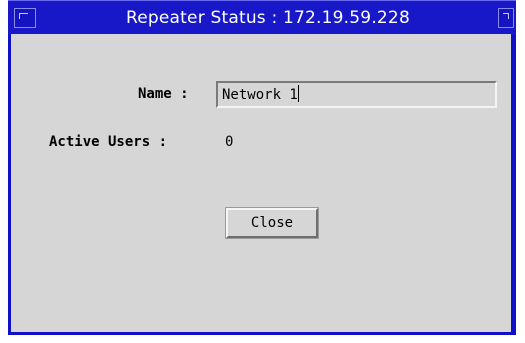 This screenshot has width=525, height=343. Describe the element at coordinates (272, 223) in the screenshot. I see `close-button: Close` at that location.